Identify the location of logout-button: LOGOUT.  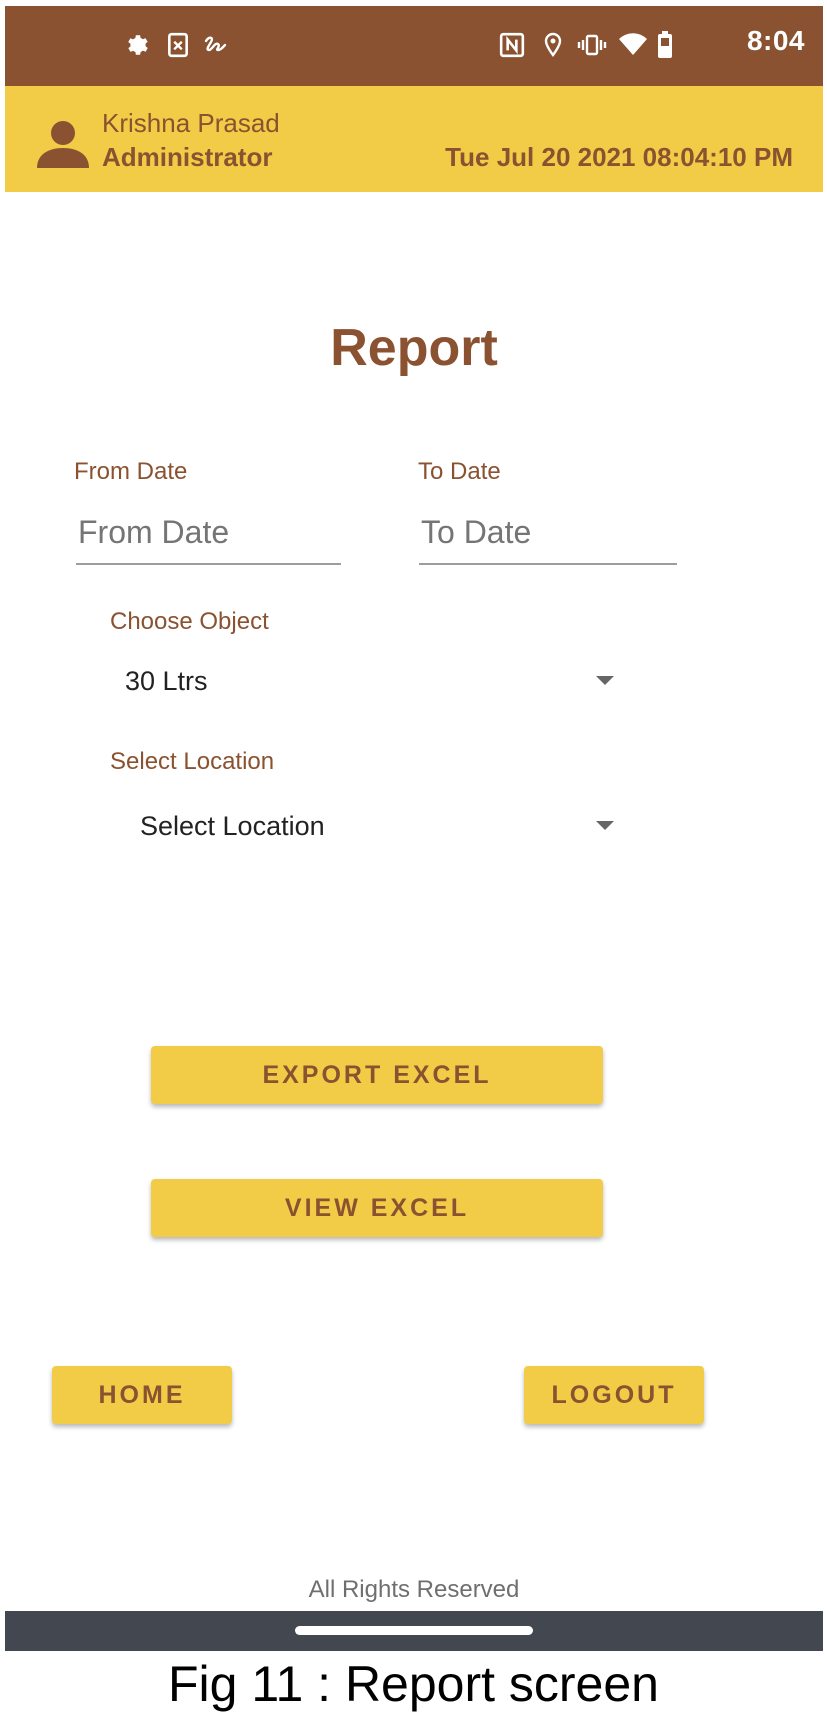
(614, 1395).